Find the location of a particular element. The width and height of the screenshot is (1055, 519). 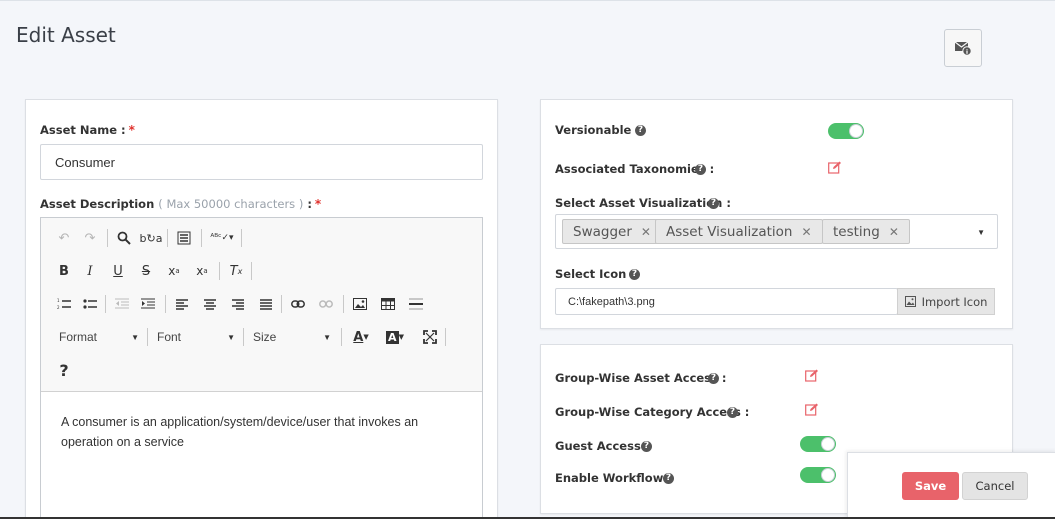

guest-access-toggle is located at coordinates (818, 444).